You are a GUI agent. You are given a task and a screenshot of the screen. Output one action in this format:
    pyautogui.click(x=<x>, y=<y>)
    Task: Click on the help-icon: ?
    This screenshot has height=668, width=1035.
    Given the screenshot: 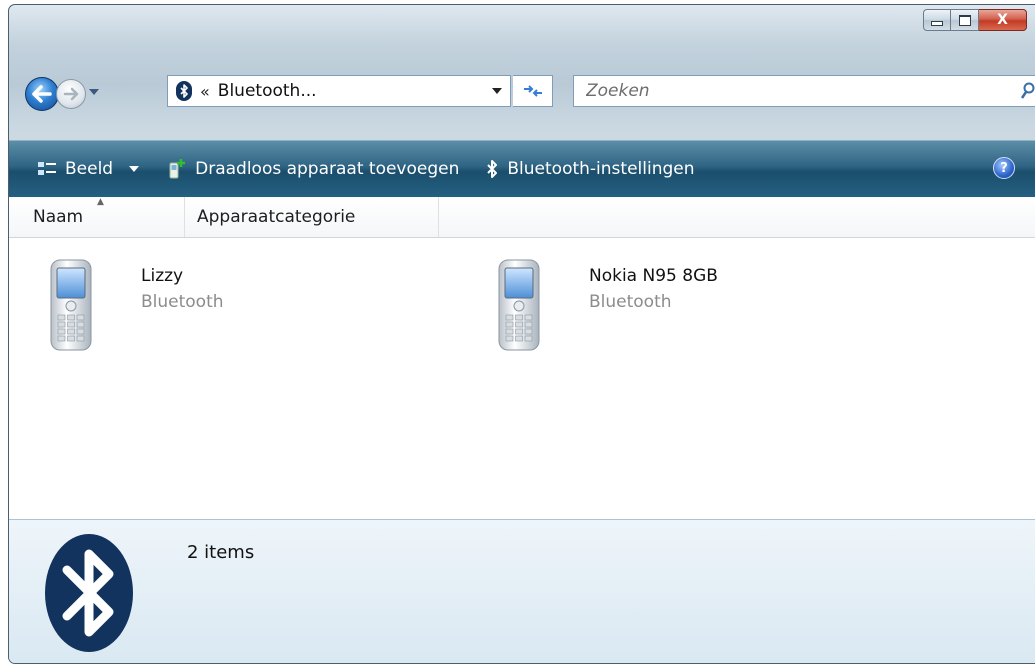 What is the action you would take?
    pyautogui.click(x=1004, y=168)
    